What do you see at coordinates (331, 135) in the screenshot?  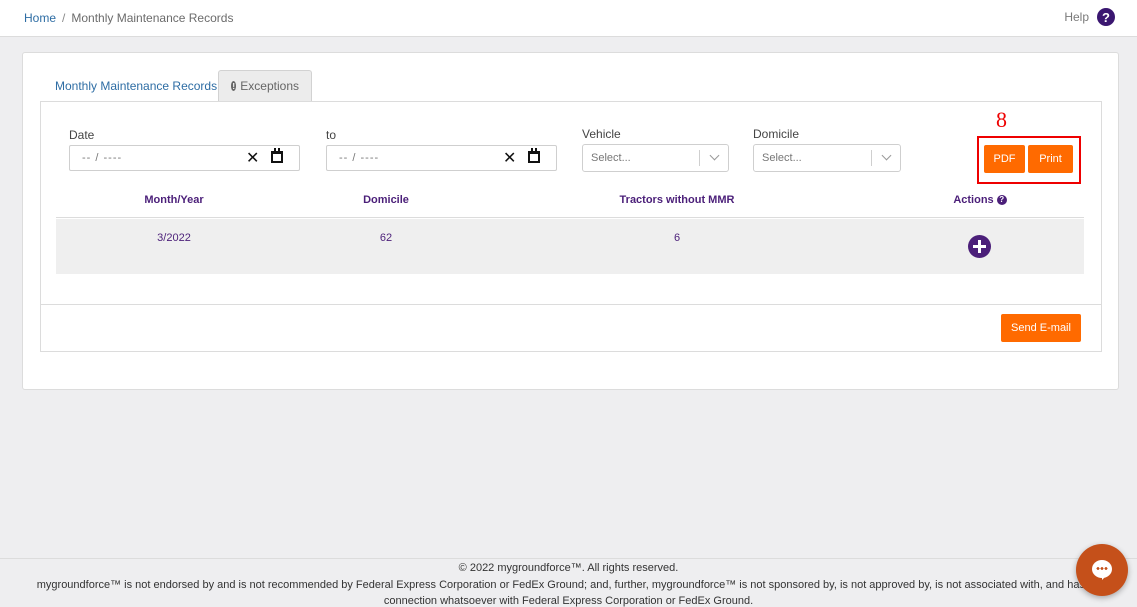 I see `to-label: to` at bounding box center [331, 135].